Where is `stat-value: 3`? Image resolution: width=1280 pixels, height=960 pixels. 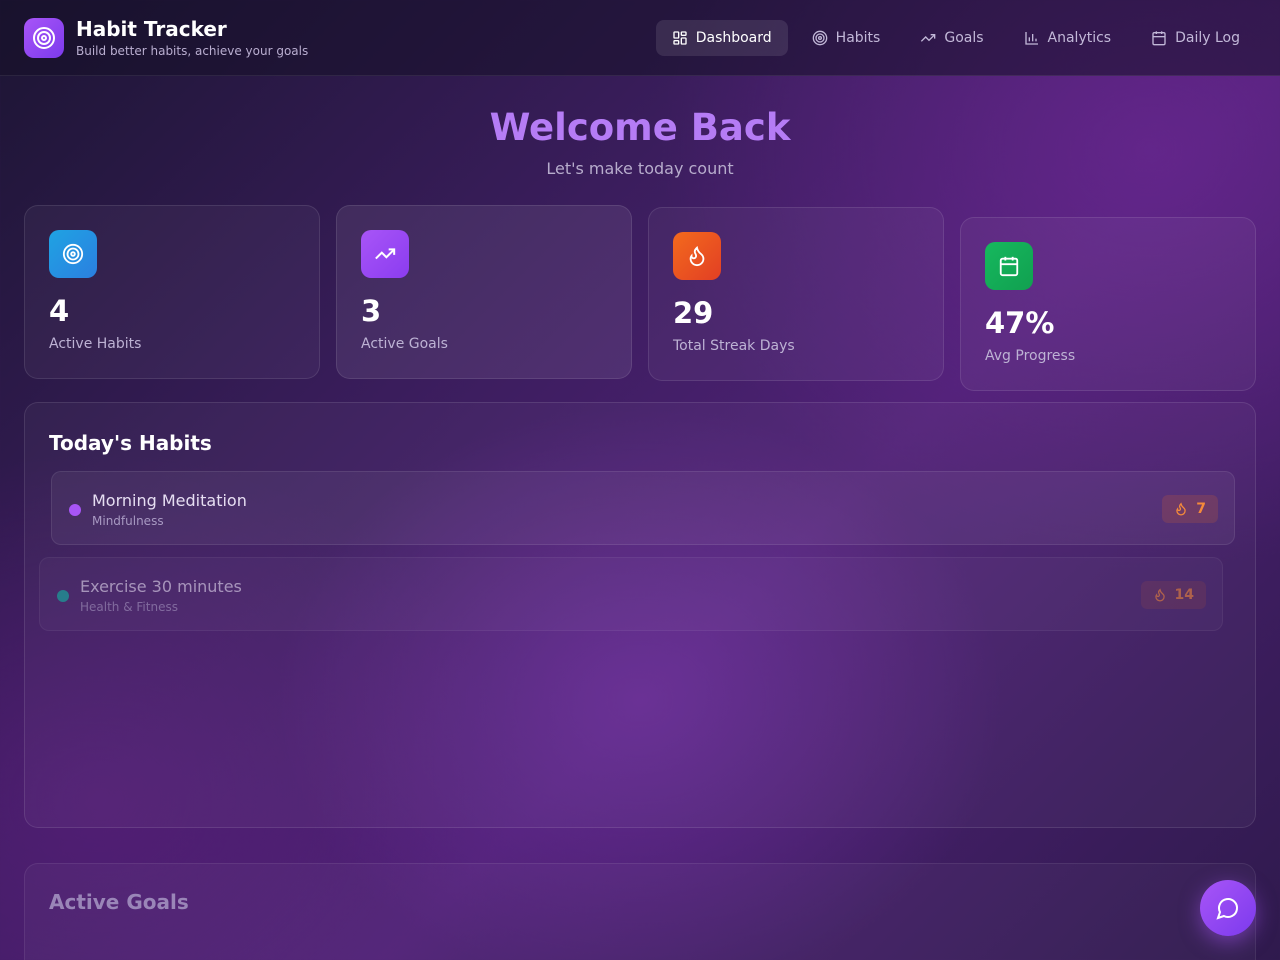
stat-value: 3 is located at coordinates (371, 311).